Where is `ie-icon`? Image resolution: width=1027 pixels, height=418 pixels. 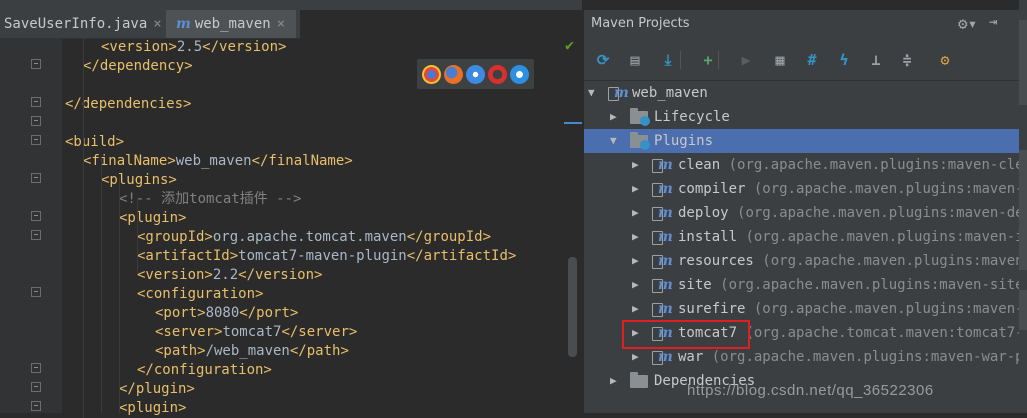
ie-icon is located at coordinates (519, 74).